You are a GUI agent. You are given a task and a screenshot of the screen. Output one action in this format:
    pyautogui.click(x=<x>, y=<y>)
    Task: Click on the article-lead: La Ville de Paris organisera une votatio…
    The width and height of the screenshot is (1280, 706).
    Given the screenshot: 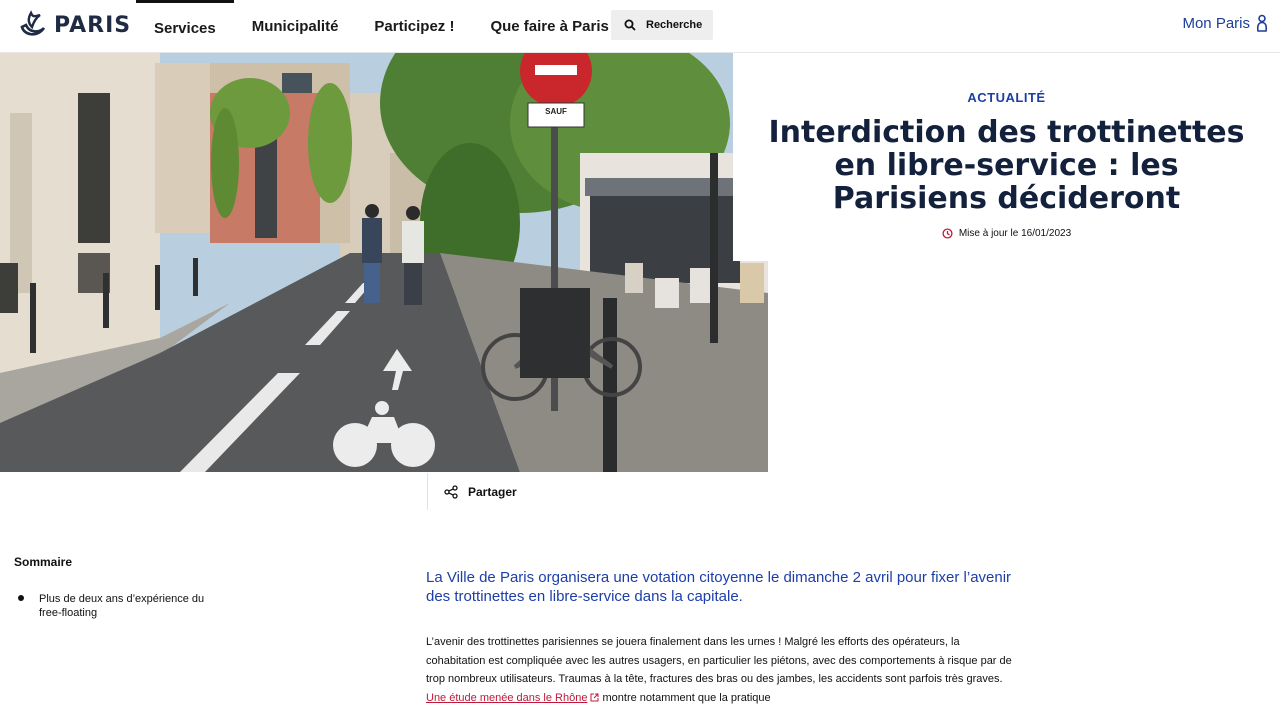 What is the action you would take?
    pyautogui.click(x=719, y=587)
    